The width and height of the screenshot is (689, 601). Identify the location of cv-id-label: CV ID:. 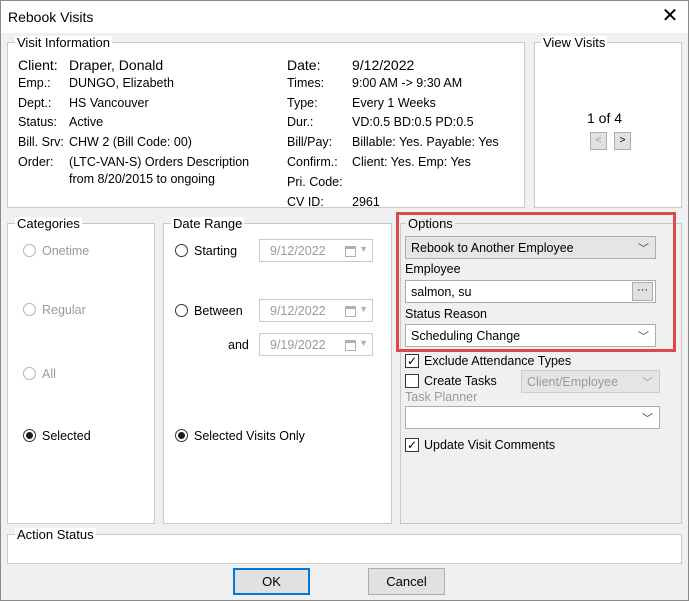
(305, 202).